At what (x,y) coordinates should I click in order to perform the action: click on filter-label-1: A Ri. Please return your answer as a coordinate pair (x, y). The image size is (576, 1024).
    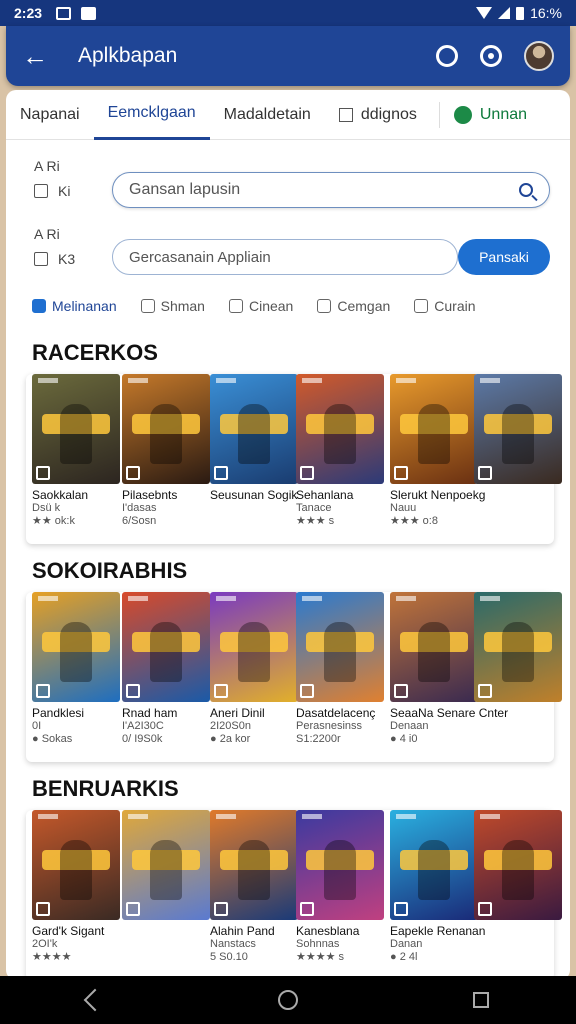
    Looking at the image, I should click on (47, 166).